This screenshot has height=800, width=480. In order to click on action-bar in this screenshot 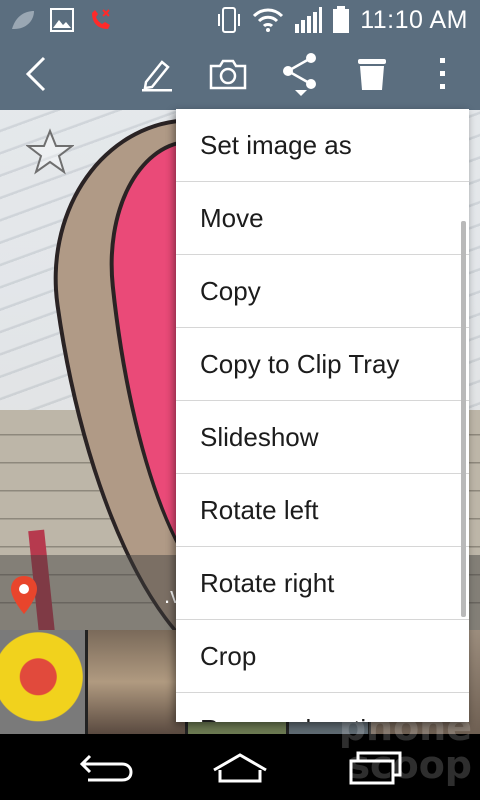, I will do `click(240, 74)`.